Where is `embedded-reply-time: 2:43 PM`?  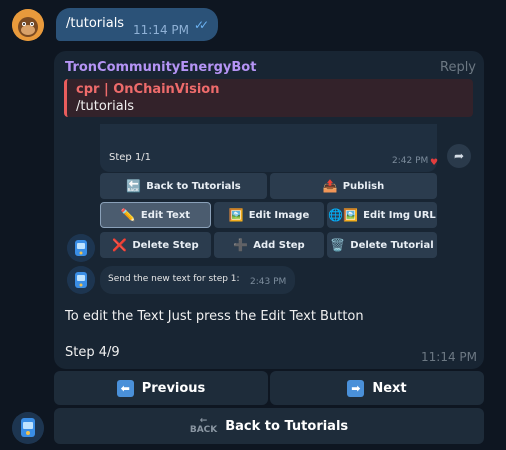
embedded-reply-time: 2:43 PM is located at coordinates (268, 282).